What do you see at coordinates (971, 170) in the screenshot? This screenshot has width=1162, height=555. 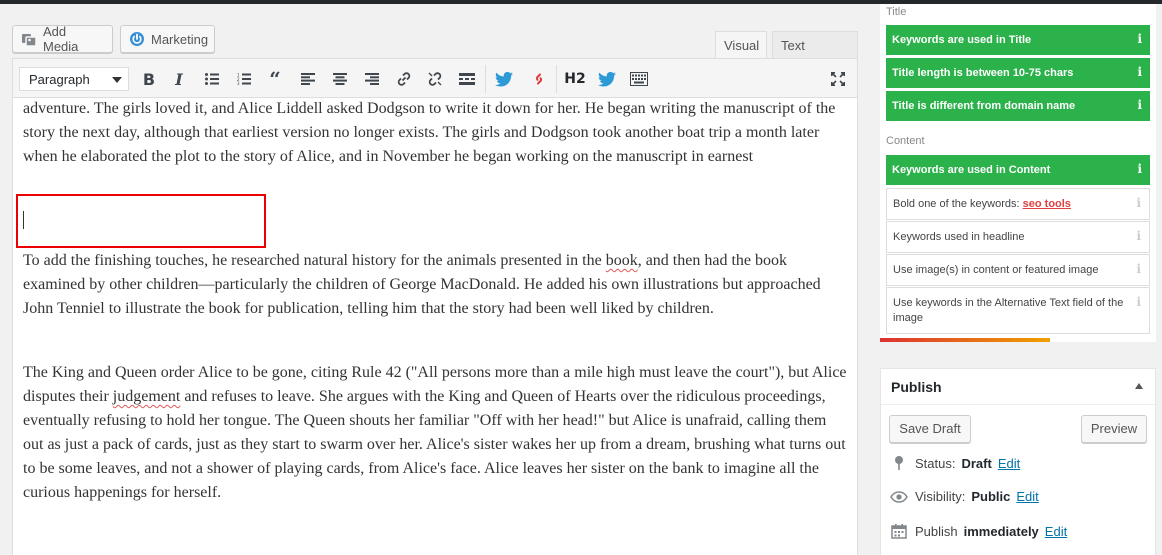 I see `seo-check-label: Keywords are used in Content` at bounding box center [971, 170].